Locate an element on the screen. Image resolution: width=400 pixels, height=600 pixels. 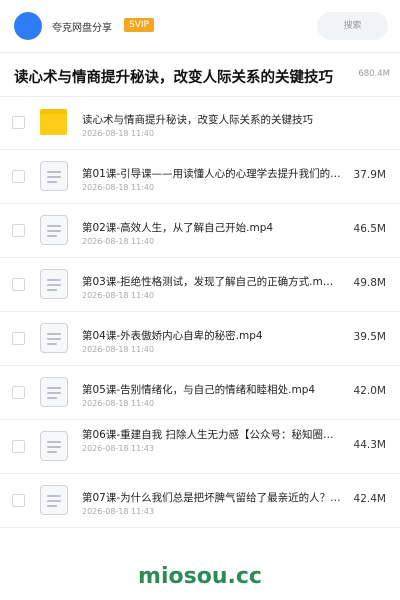
file-size: 39.5M is located at coordinates (369, 337).